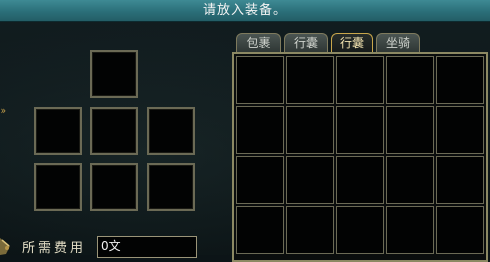 This screenshot has width=490, height=262. Describe the element at coordinates (114, 74) in the screenshot. I see `equip-slot-top` at that location.